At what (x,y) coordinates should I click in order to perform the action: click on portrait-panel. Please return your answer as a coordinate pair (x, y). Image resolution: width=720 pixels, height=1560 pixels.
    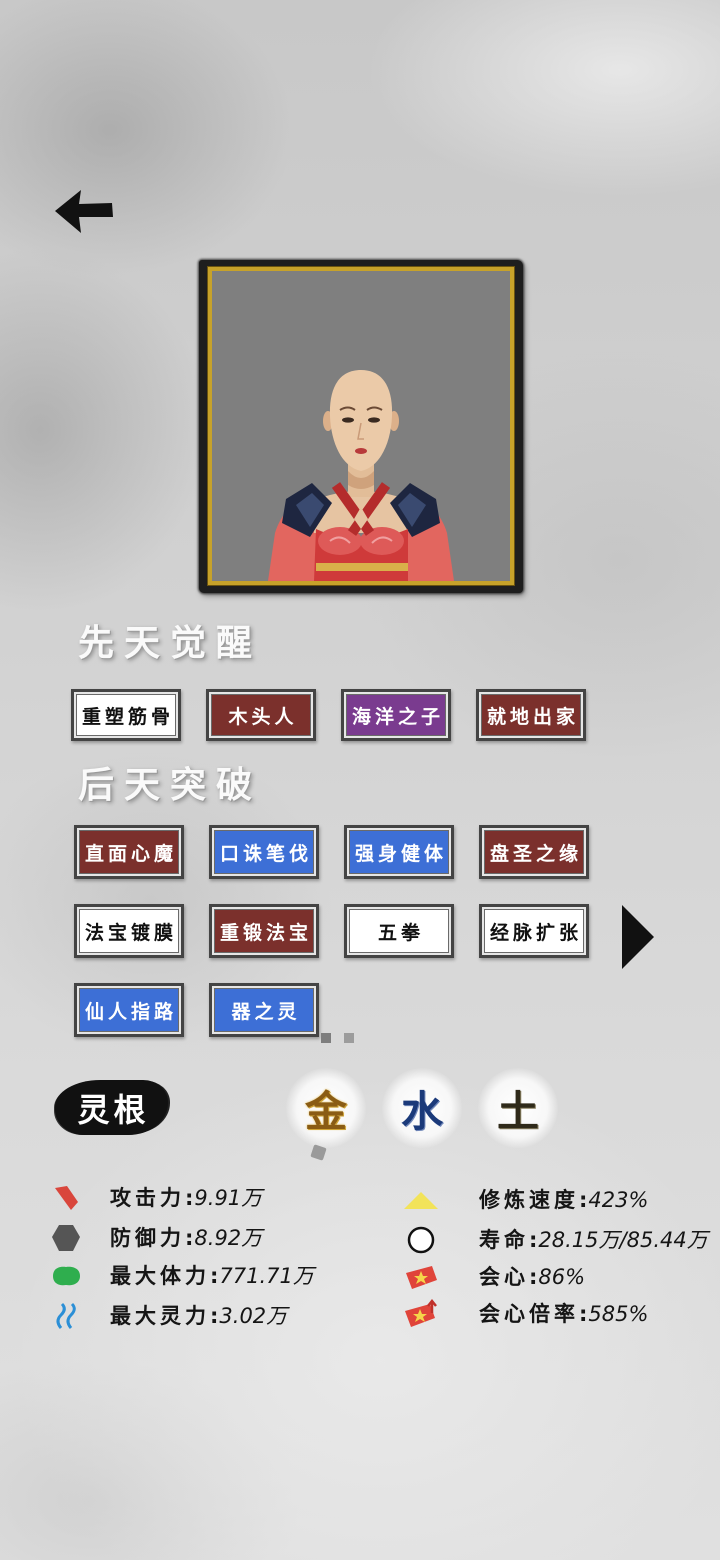
    Looking at the image, I should click on (361, 426).